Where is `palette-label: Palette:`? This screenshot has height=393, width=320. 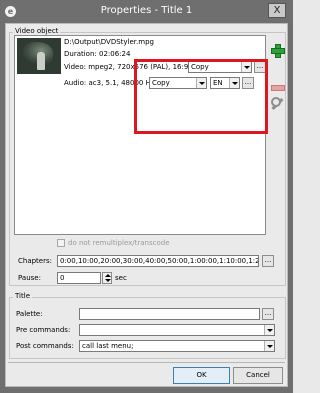 palette-label: Palette: is located at coordinates (29, 314).